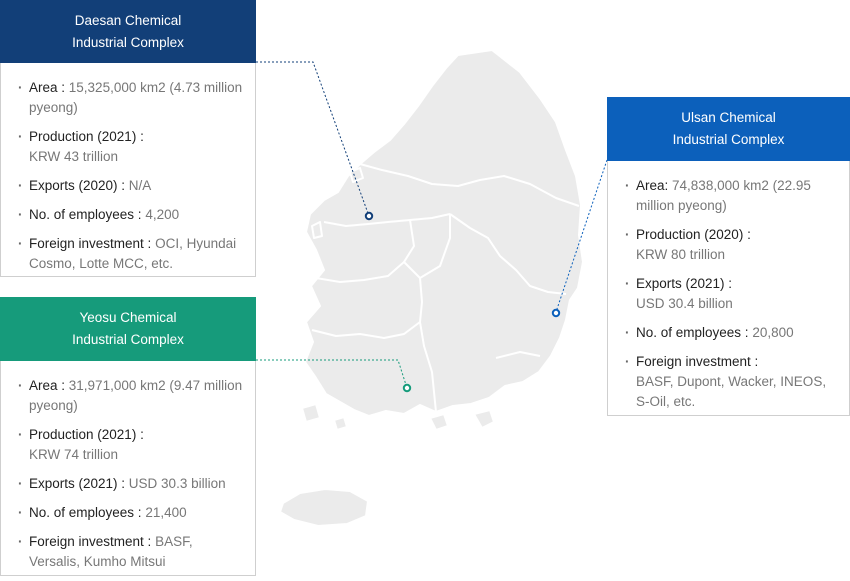 Image resolution: width=850 pixels, height=581 pixels. What do you see at coordinates (128, 42) in the screenshot?
I see `daesan-title-line2: Industrial Complex` at bounding box center [128, 42].